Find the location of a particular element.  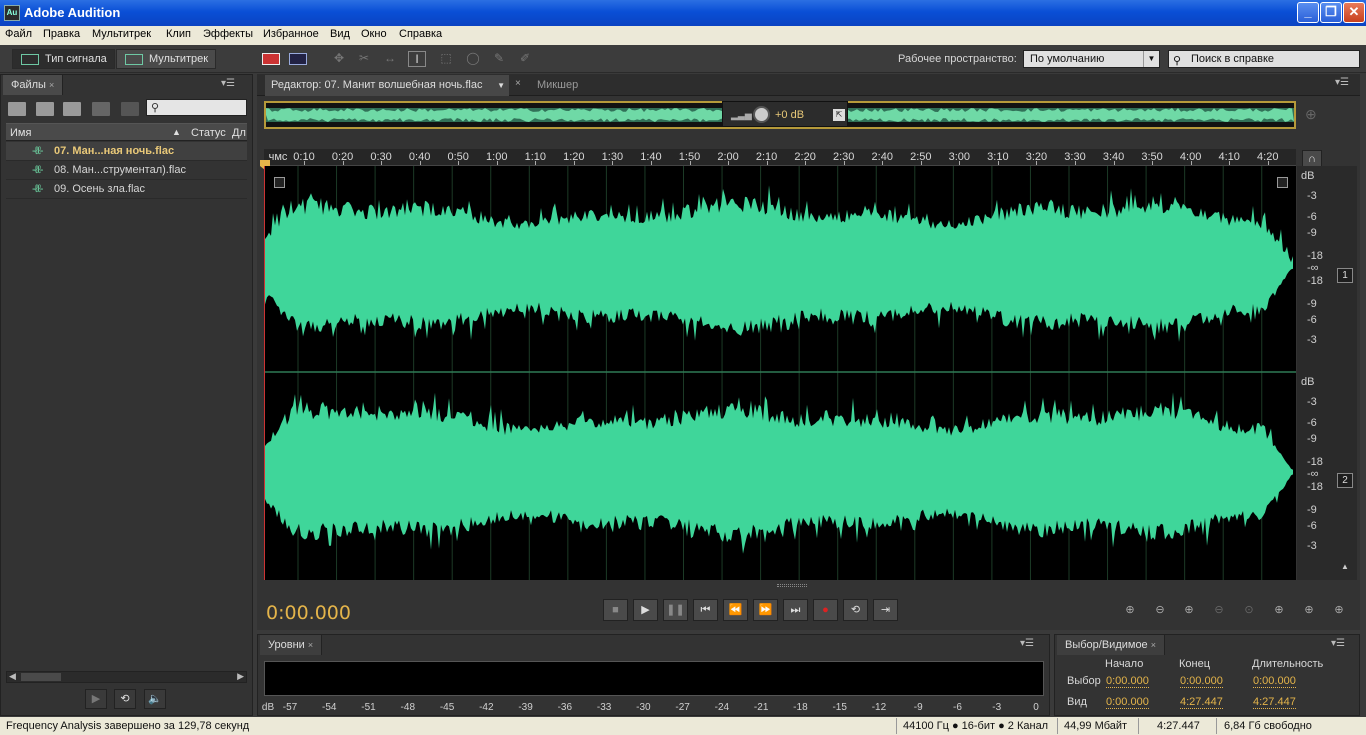

menu-help: Справка is located at coordinates (420, 34).